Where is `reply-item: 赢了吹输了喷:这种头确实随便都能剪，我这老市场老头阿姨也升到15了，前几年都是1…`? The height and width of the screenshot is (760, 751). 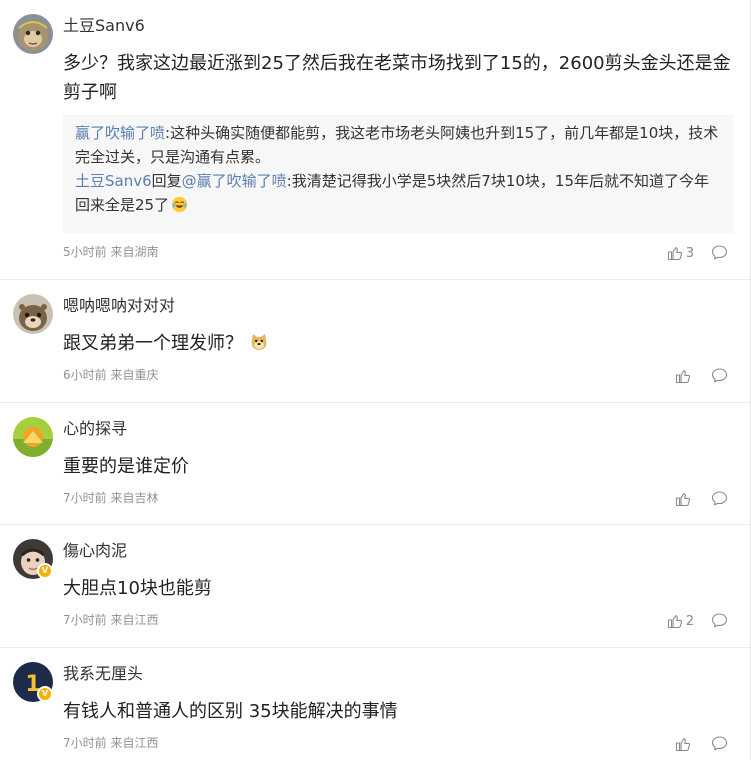 reply-item: 赢了吹输了喷:这种头确实随便都能剪，我这老市场老头阿姨也升到15了，前几年都是1… is located at coordinates (398, 145).